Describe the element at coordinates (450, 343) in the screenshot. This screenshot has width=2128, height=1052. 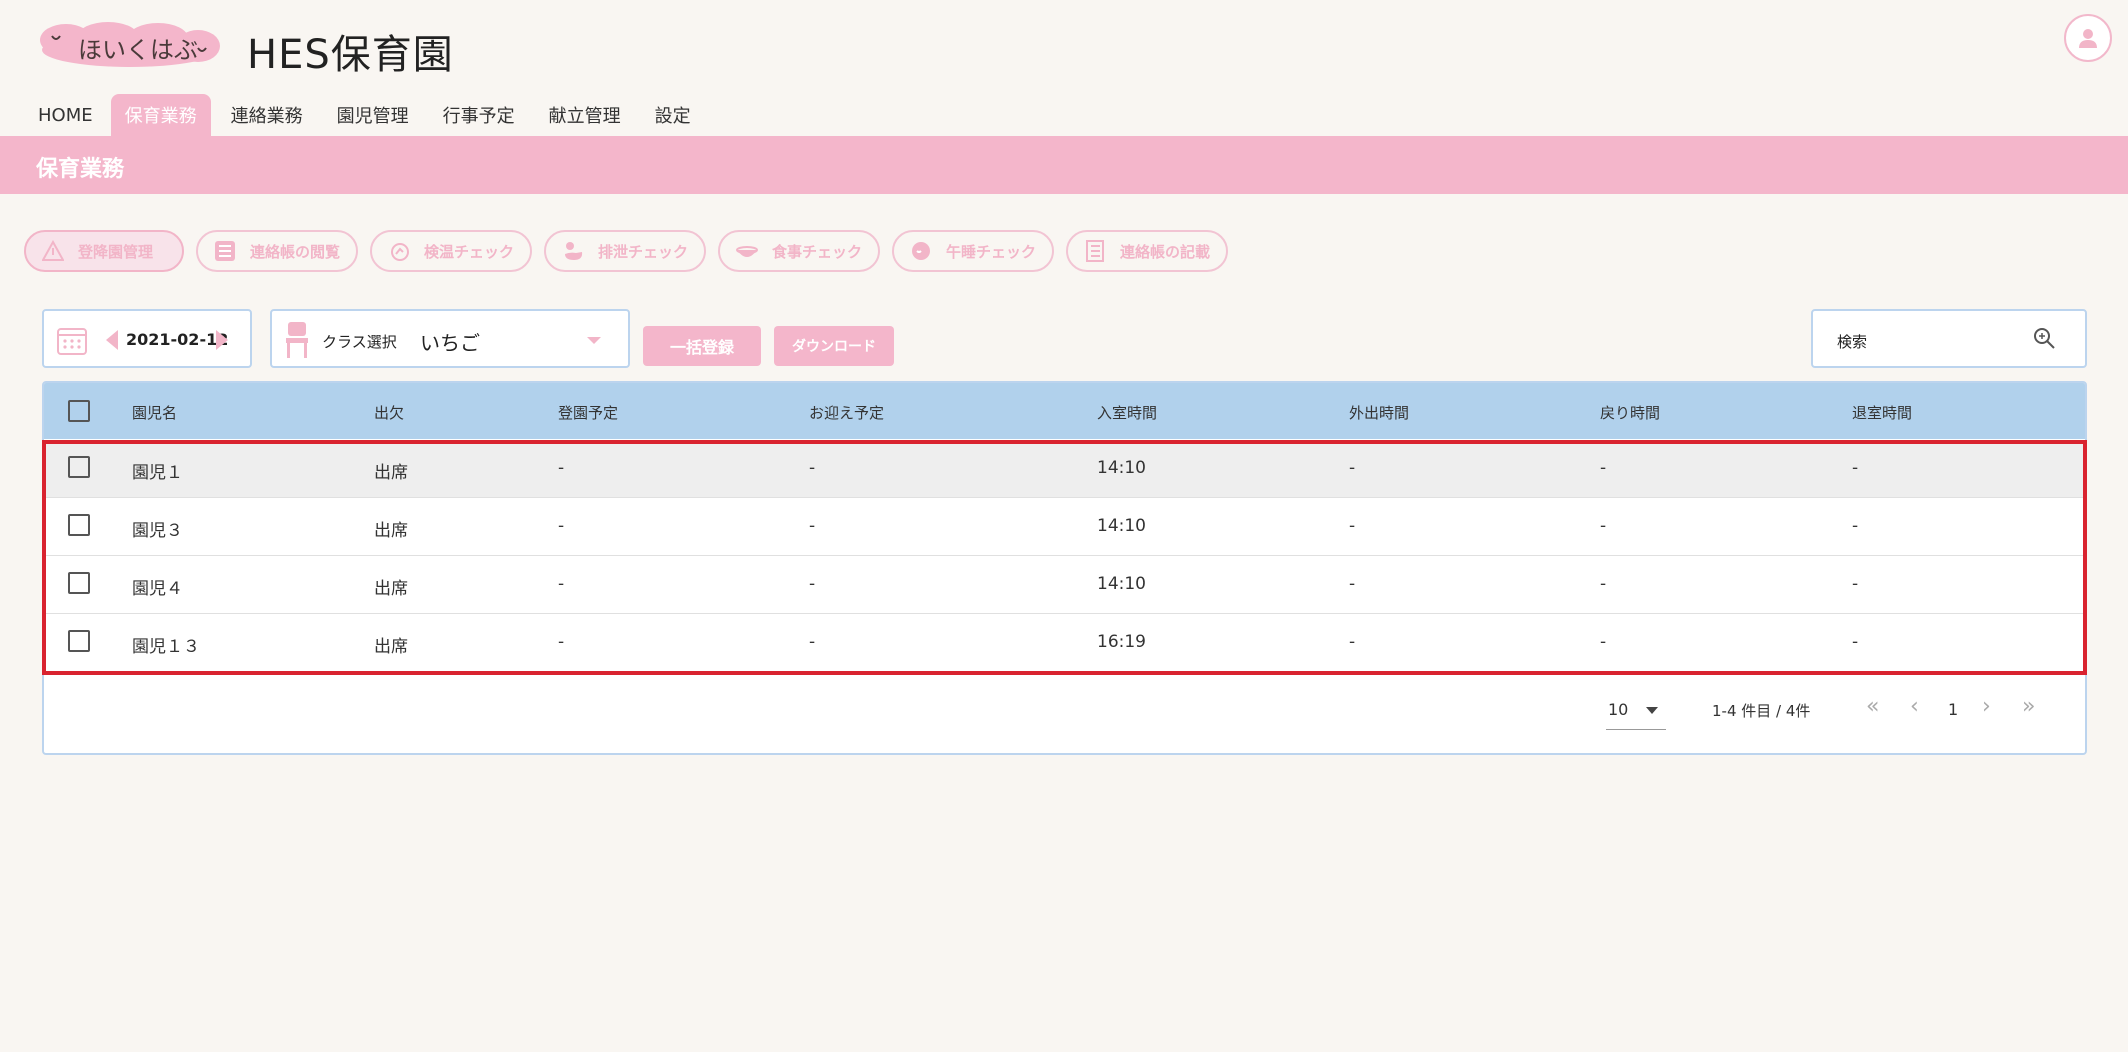
I see `class-select-value: いちご` at that location.